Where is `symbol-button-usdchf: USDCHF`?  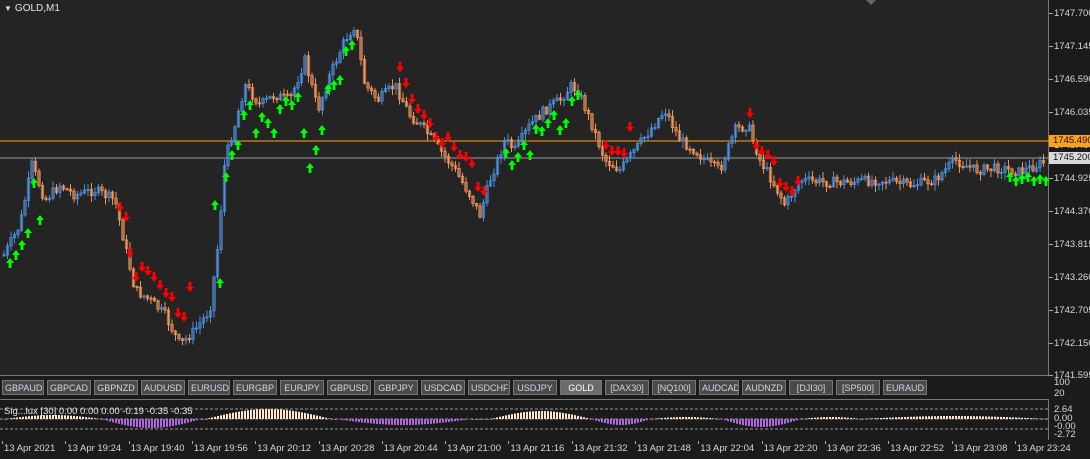
symbol-button-usdchf: USDCHF is located at coordinates (489, 387).